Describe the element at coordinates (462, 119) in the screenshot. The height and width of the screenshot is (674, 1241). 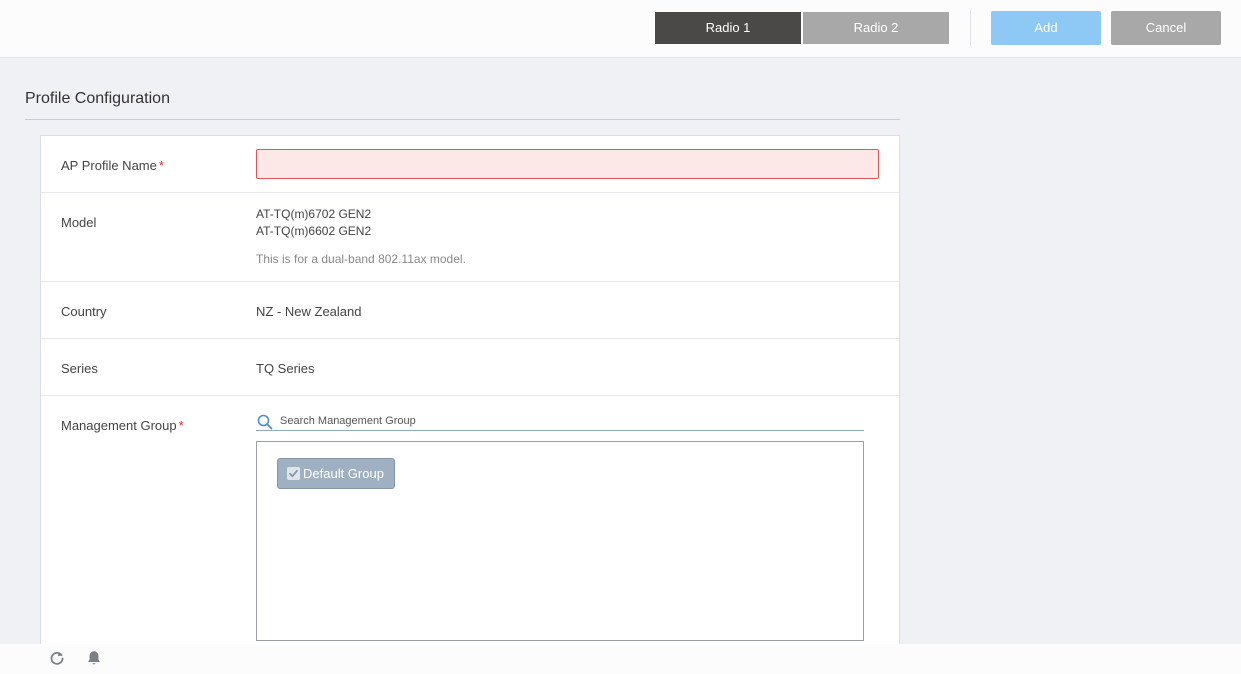
I see `section-divider` at that location.